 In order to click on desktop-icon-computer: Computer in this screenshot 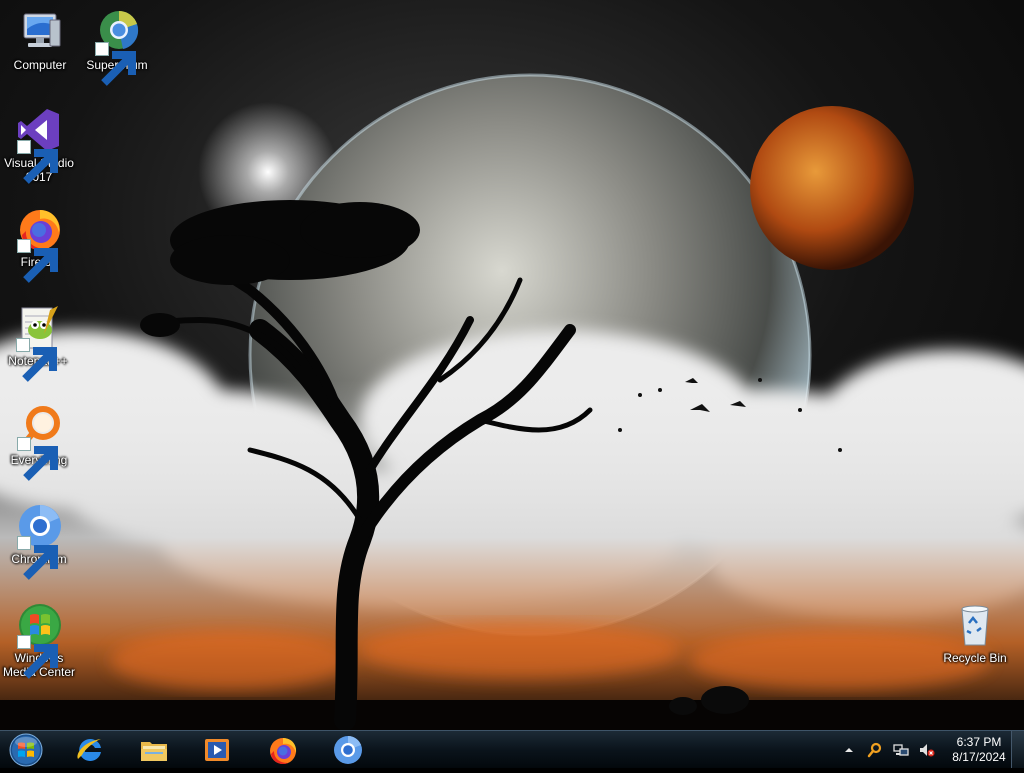, I will do `click(40, 40)`.